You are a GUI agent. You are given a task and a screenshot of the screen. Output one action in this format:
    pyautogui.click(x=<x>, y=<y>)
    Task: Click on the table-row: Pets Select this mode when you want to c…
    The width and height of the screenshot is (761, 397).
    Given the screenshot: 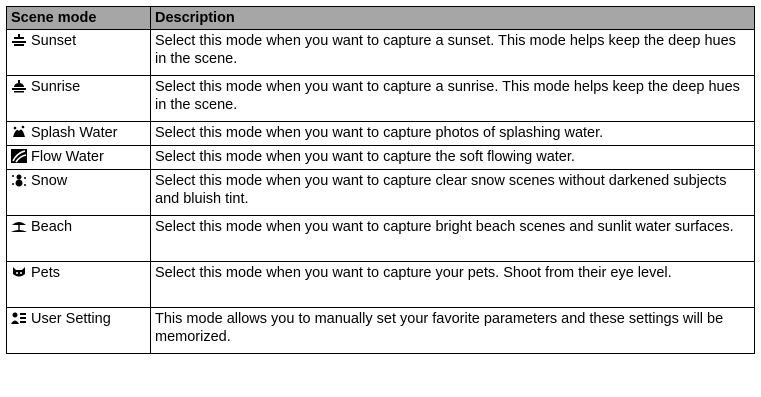 What is the action you would take?
    pyautogui.click(x=380, y=284)
    